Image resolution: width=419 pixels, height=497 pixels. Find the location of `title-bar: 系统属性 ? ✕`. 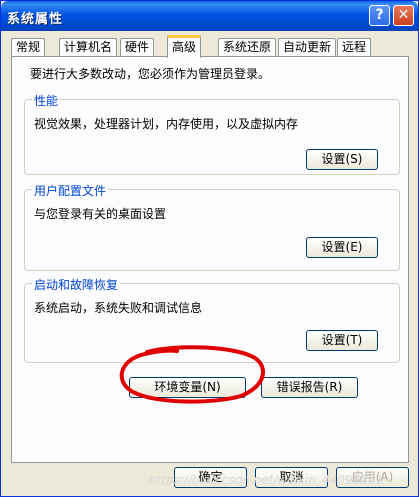

title-bar: 系统属性 ? ✕ is located at coordinates (209, 16).